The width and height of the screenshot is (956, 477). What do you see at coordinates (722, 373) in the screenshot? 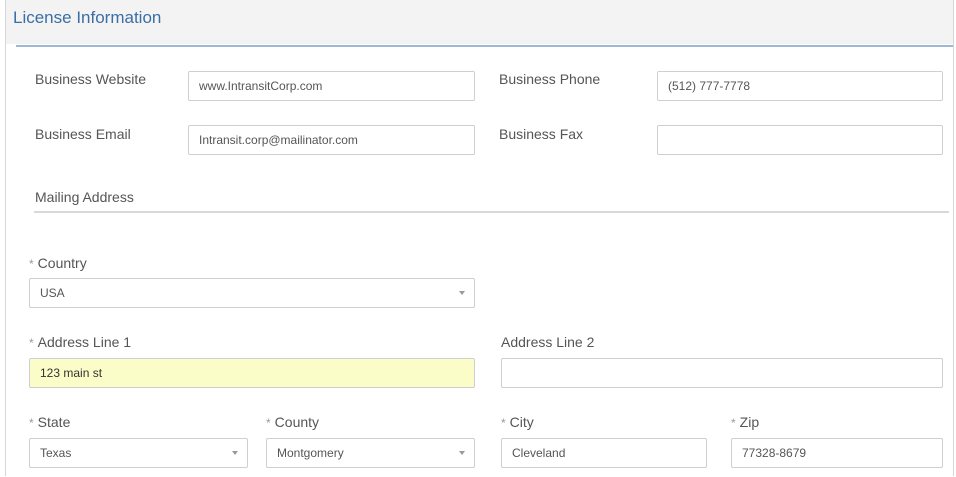
I see `address-line-2-input` at bounding box center [722, 373].